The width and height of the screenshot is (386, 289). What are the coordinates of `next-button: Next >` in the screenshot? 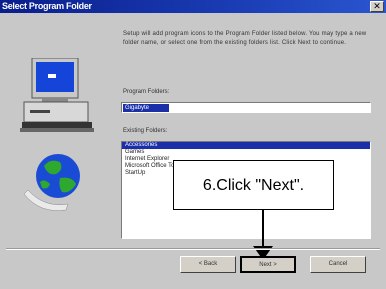 It's located at (268, 264).